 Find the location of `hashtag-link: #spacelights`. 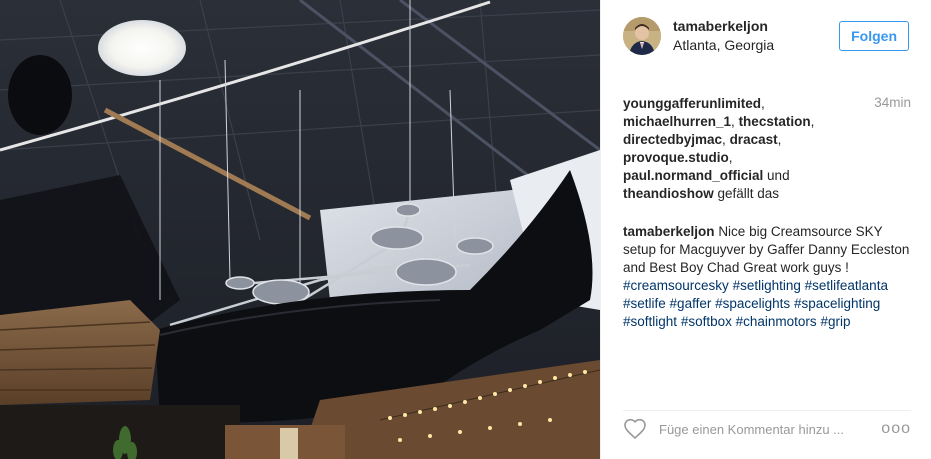

hashtag-link: #spacelights is located at coordinates (752, 303).